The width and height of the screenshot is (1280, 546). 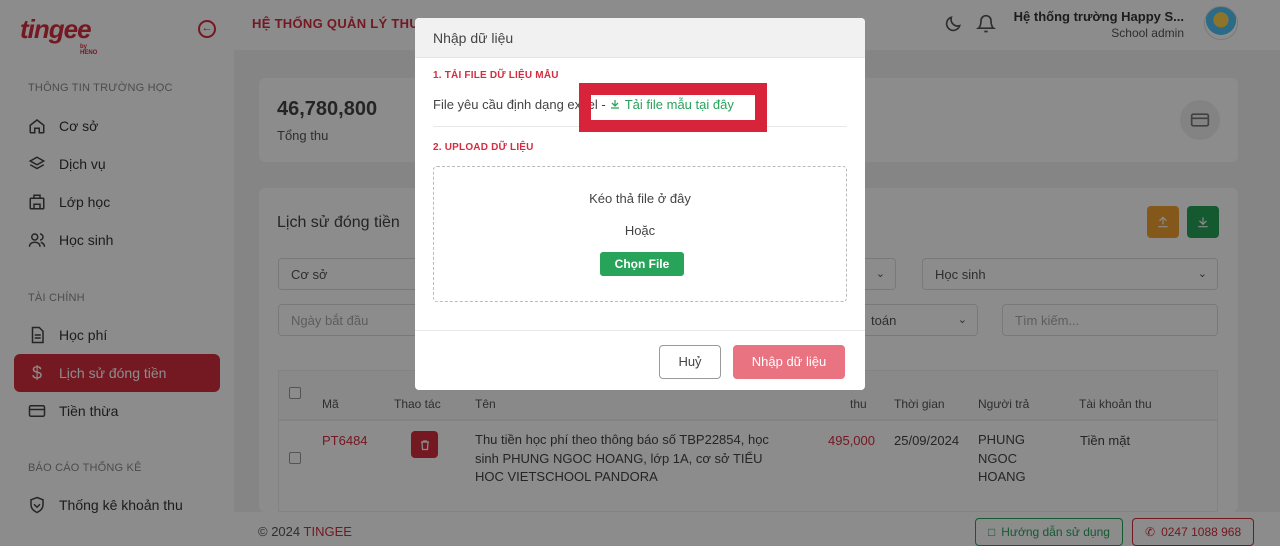 I want to click on step2-title: 2. UPLOAD DỮ LIỆU, so click(x=483, y=147).